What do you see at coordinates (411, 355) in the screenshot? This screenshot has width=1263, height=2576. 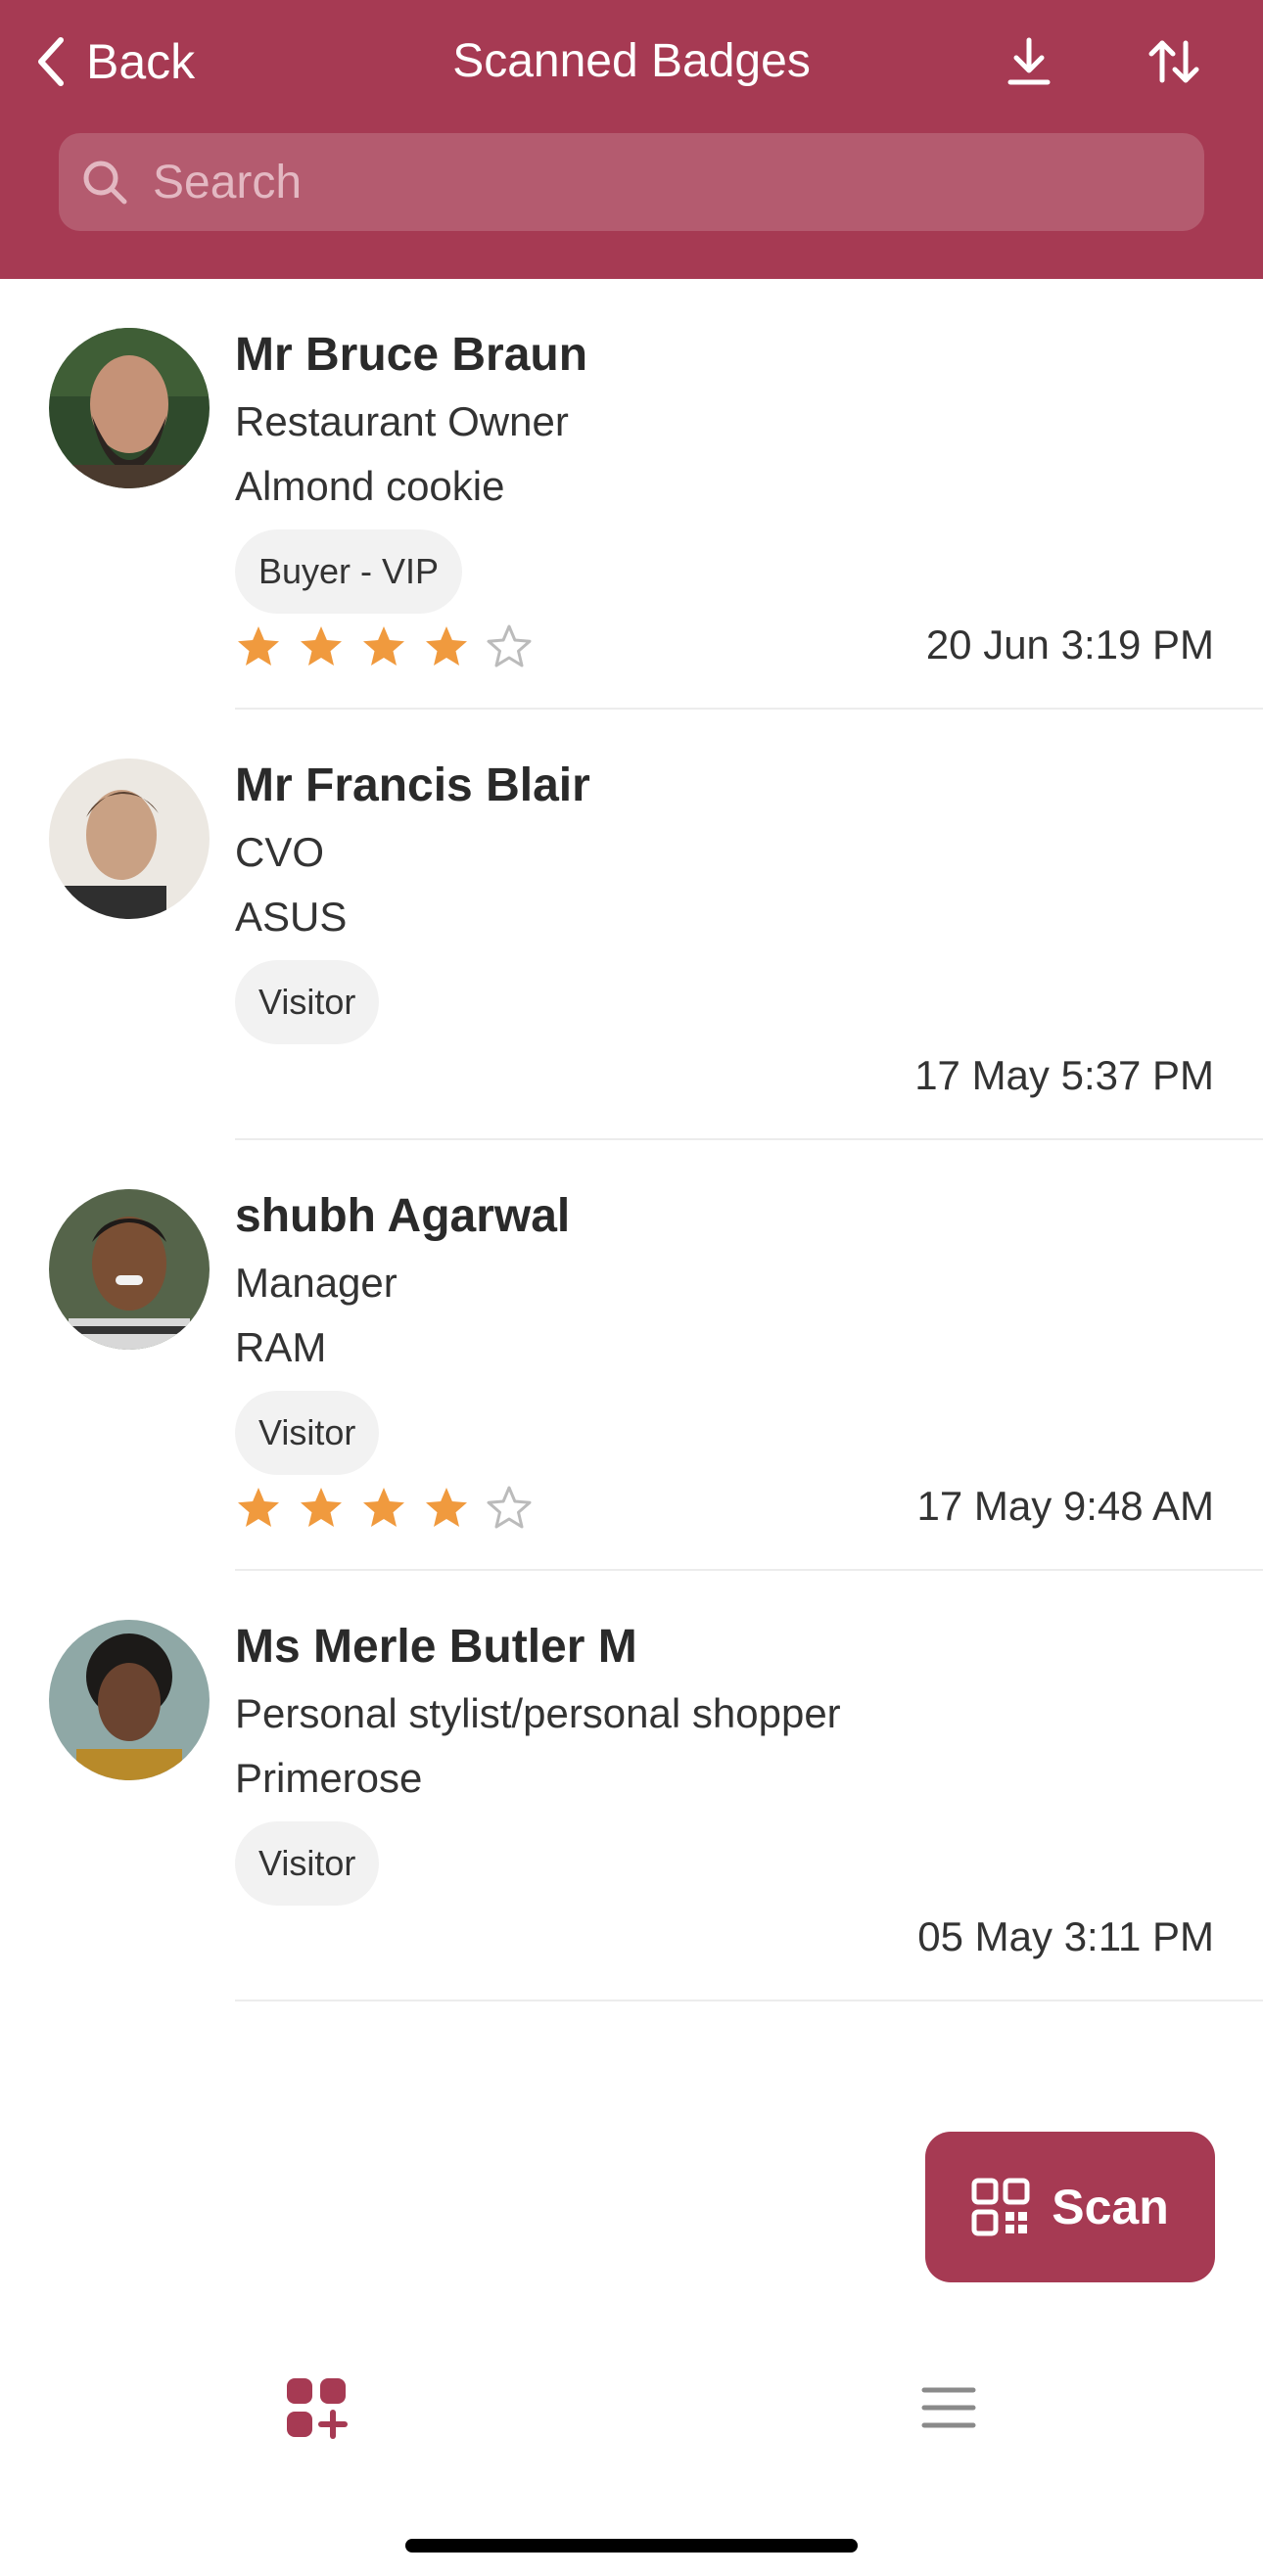 I see `contact-name: Mr Bruce Braun` at bounding box center [411, 355].